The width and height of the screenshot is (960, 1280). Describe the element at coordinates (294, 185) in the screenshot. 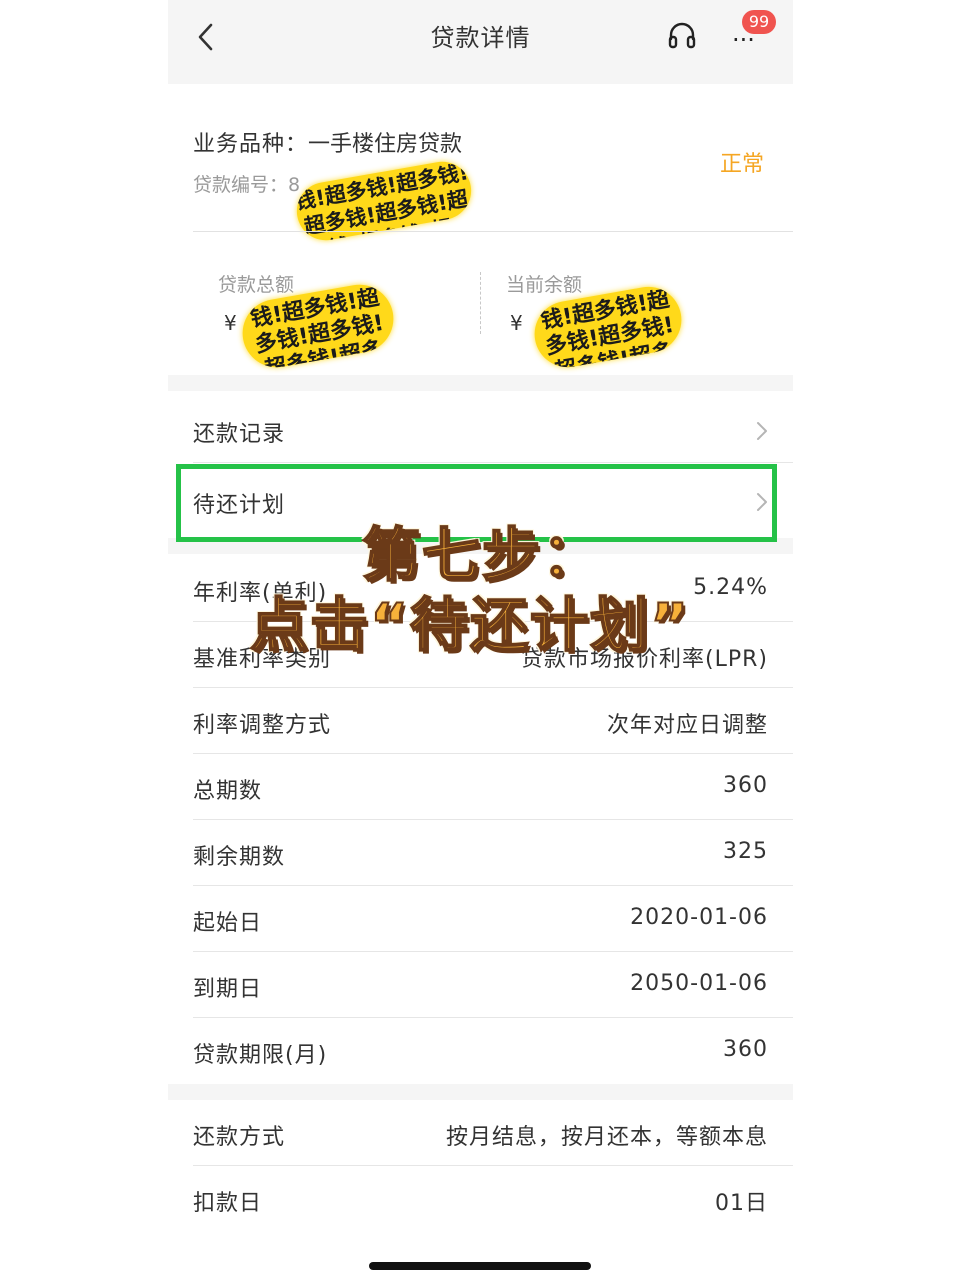

I see `loan-number-prefix: 8` at that location.